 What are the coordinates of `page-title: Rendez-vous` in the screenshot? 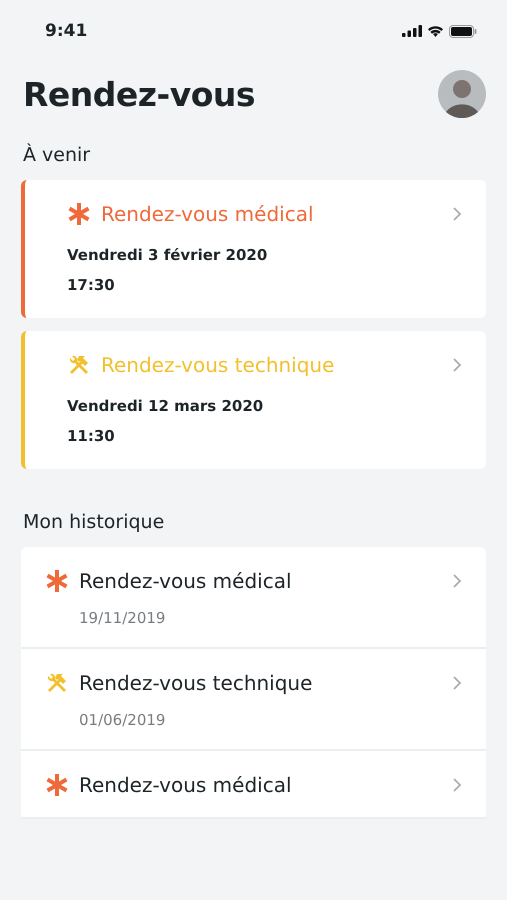 It's located at (139, 94).